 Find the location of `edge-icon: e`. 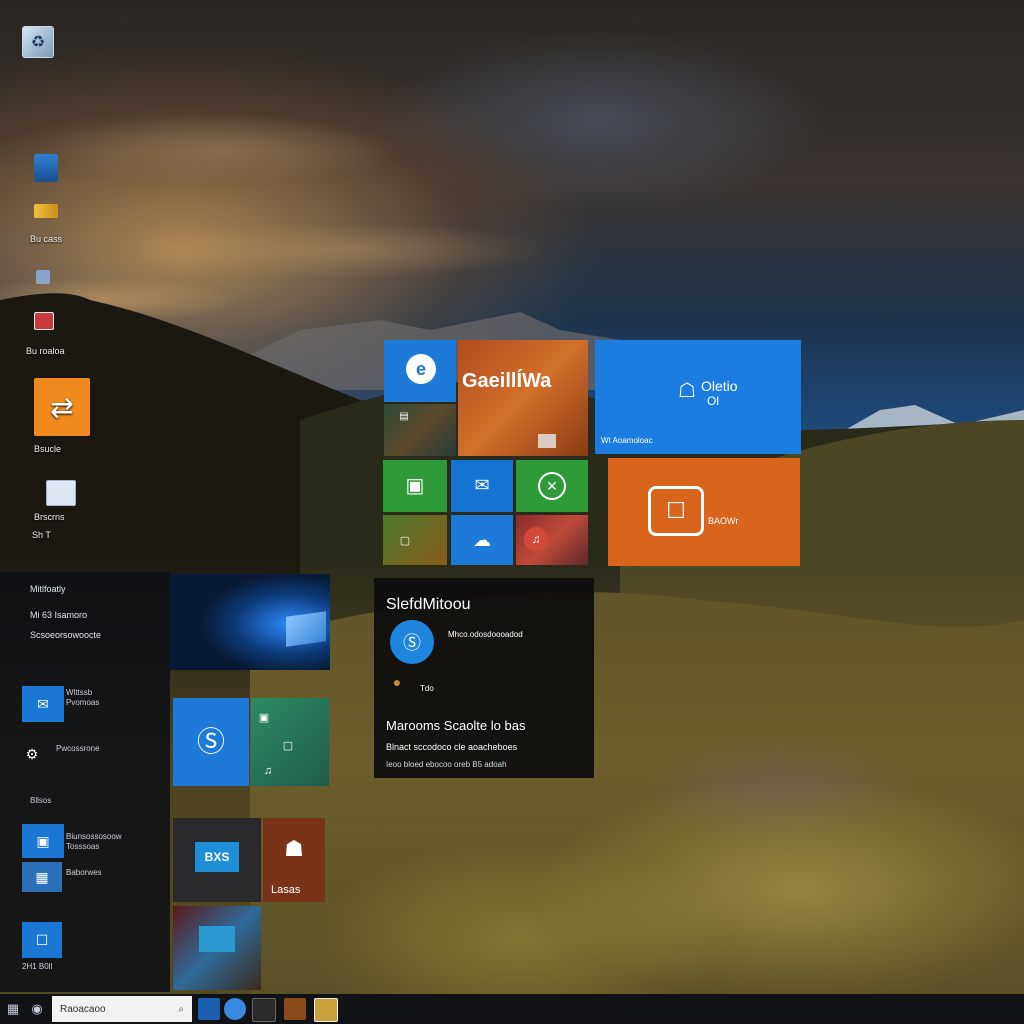

edge-icon: e is located at coordinates (421, 369).